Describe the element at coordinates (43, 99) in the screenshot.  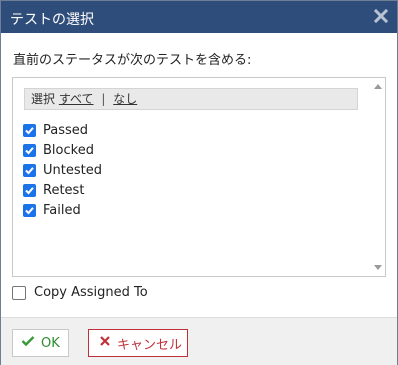
I see `select-label: 選択` at that location.